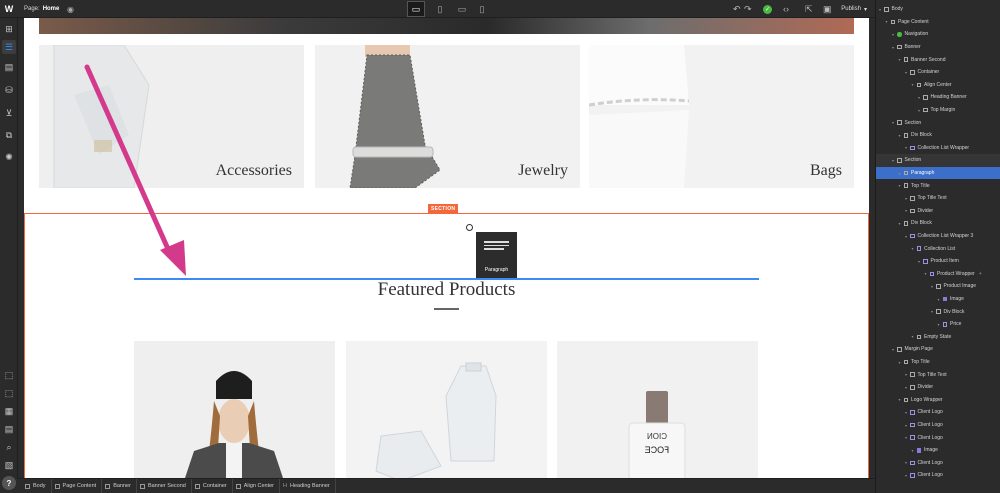 The image size is (1000, 493). I want to click on navigator-item: ▾ Container, so click(938, 72).